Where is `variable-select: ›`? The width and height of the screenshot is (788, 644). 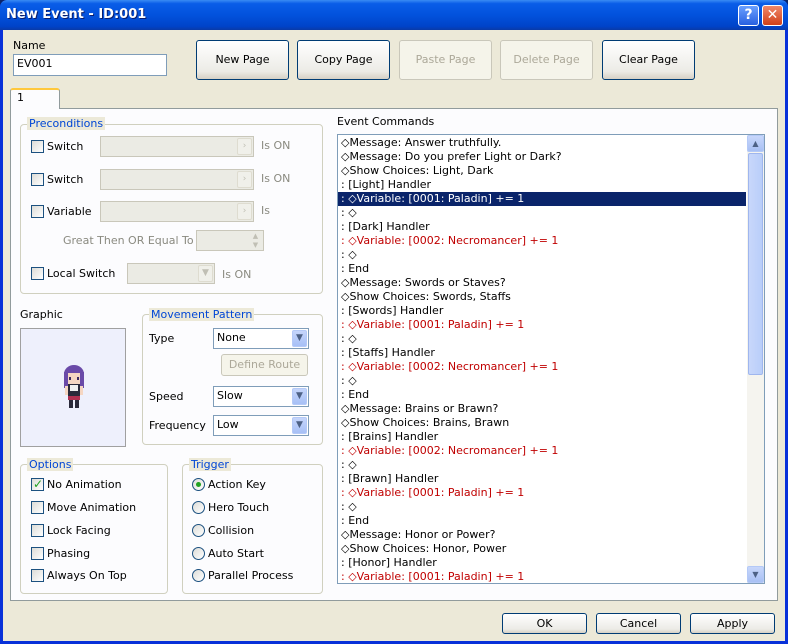
variable-select: › is located at coordinates (177, 211).